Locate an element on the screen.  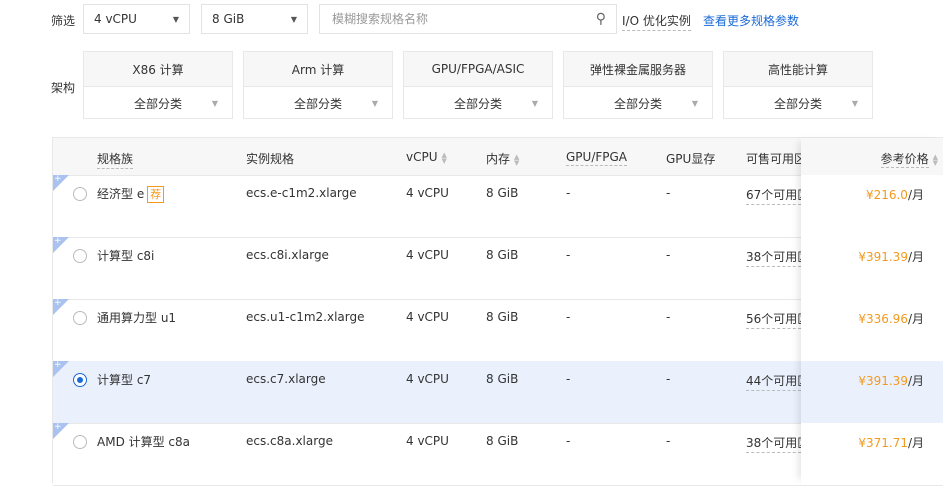
header-price-label: 参考价格 is located at coordinates (904, 160).